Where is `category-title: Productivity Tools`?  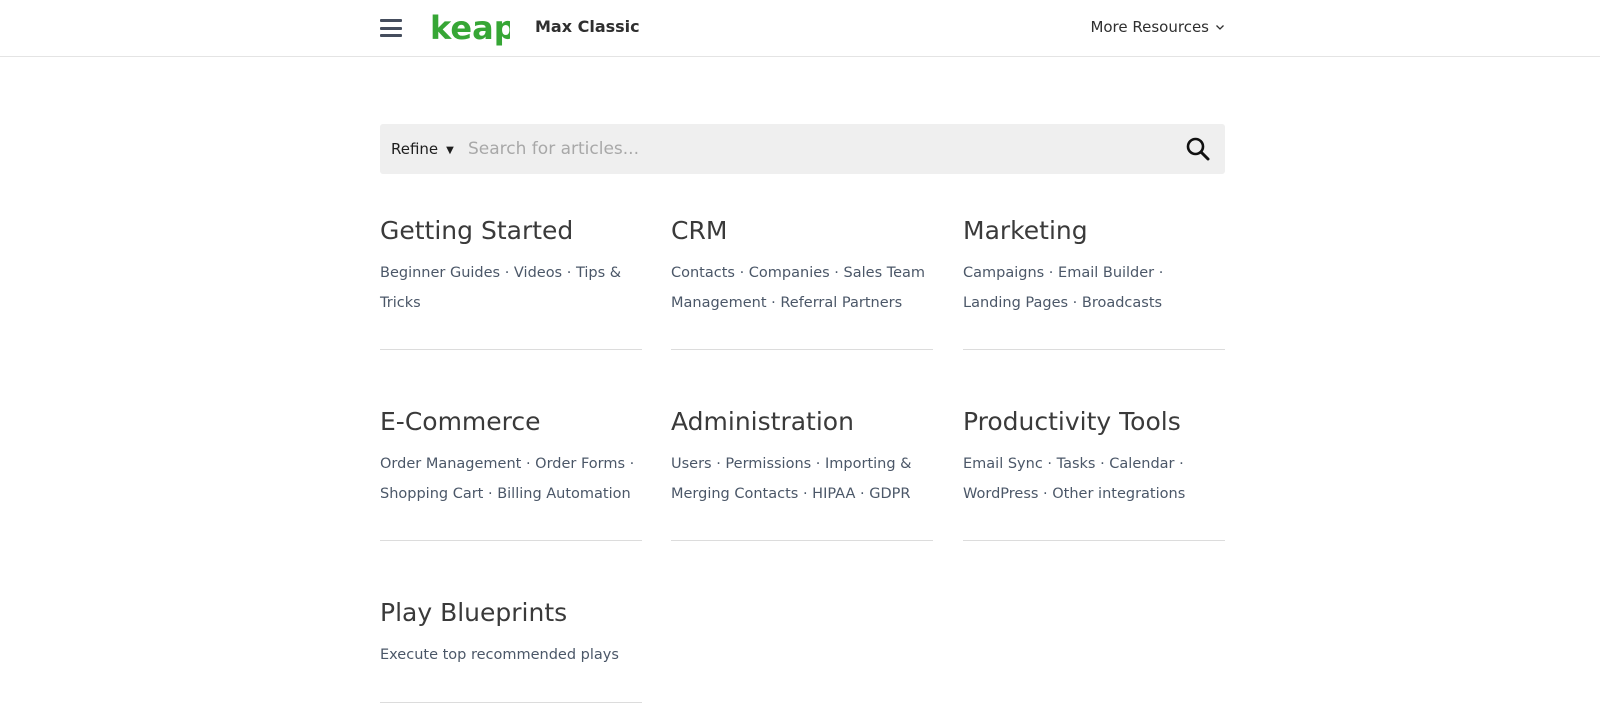
category-title: Productivity Tools is located at coordinates (1094, 422).